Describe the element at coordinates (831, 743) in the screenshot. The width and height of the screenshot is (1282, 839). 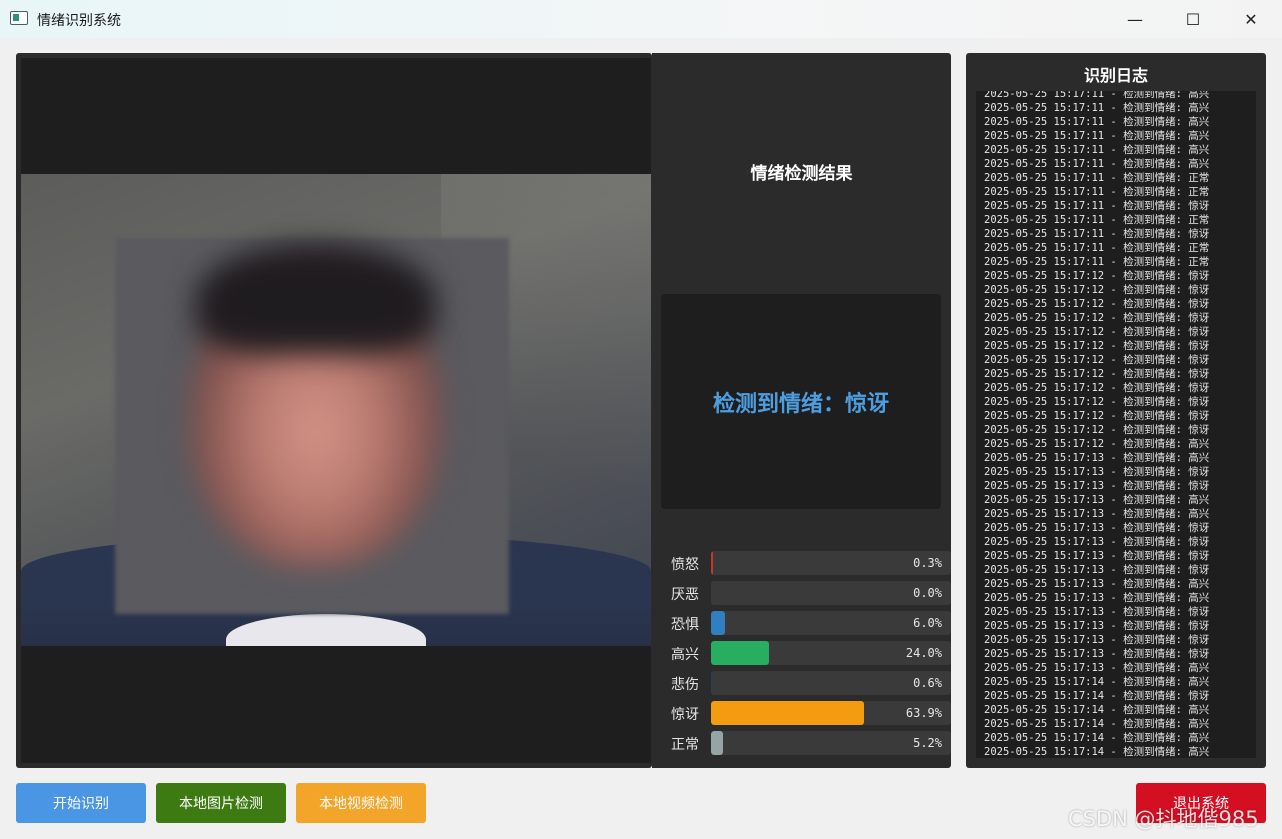
I see `emotion-bar-track: 5.2%` at that location.